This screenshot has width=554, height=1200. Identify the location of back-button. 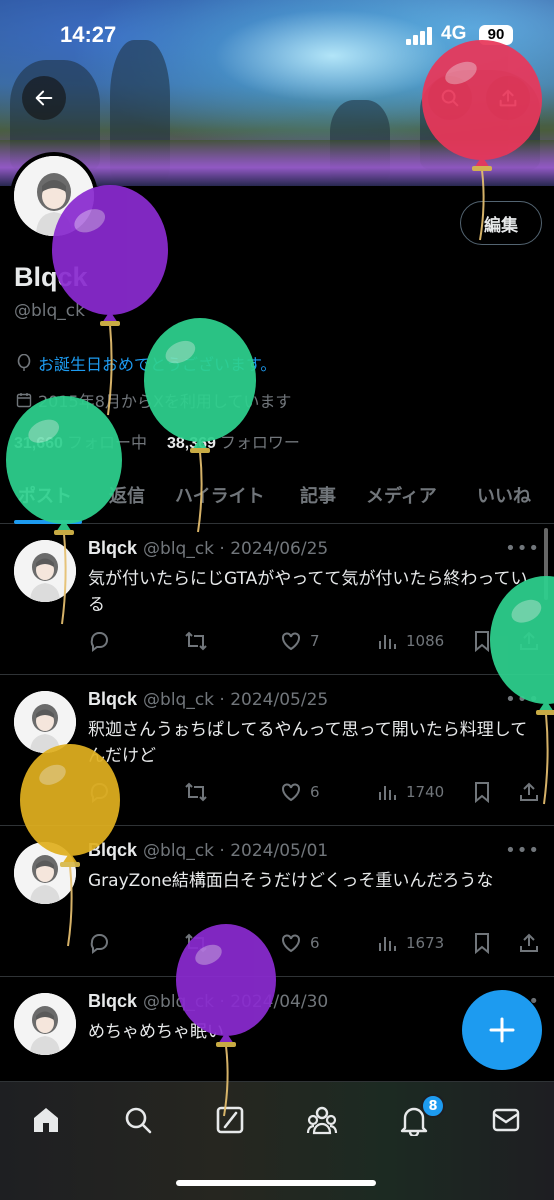
(44, 98).